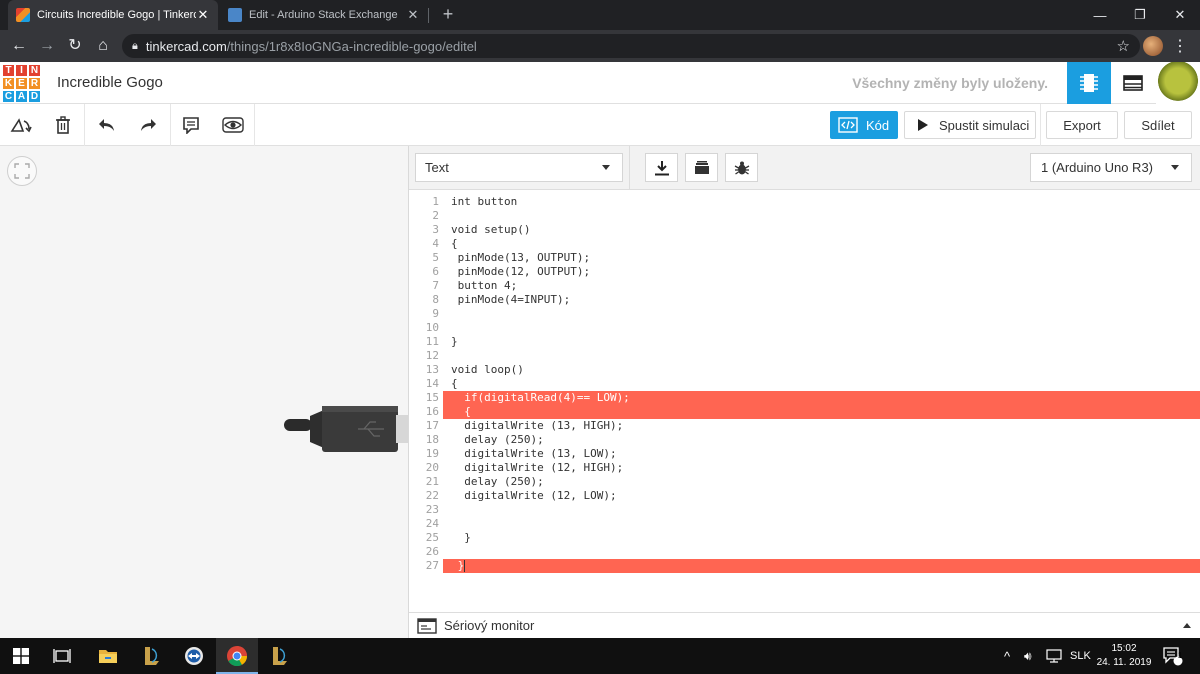 The height and width of the screenshot is (674, 1200). What do you see at coordinates (1173, 656) in the screenshot?
I see `notifications-icon: 1` at bounding box center [1173, 656].